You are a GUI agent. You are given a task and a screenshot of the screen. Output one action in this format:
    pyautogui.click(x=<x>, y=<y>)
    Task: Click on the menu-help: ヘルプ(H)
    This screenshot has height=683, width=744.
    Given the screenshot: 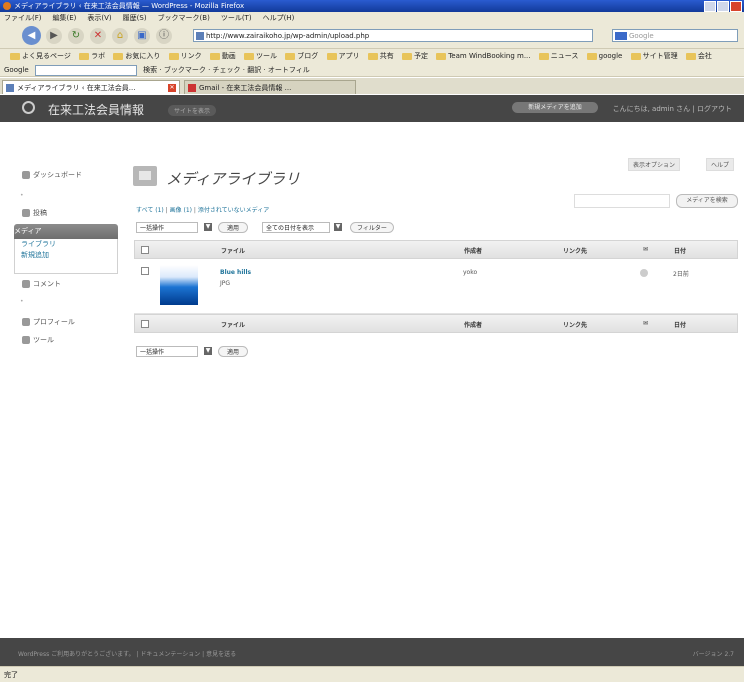 What is the action you would take?
    pyautogui.click(x=279, y=18)
    